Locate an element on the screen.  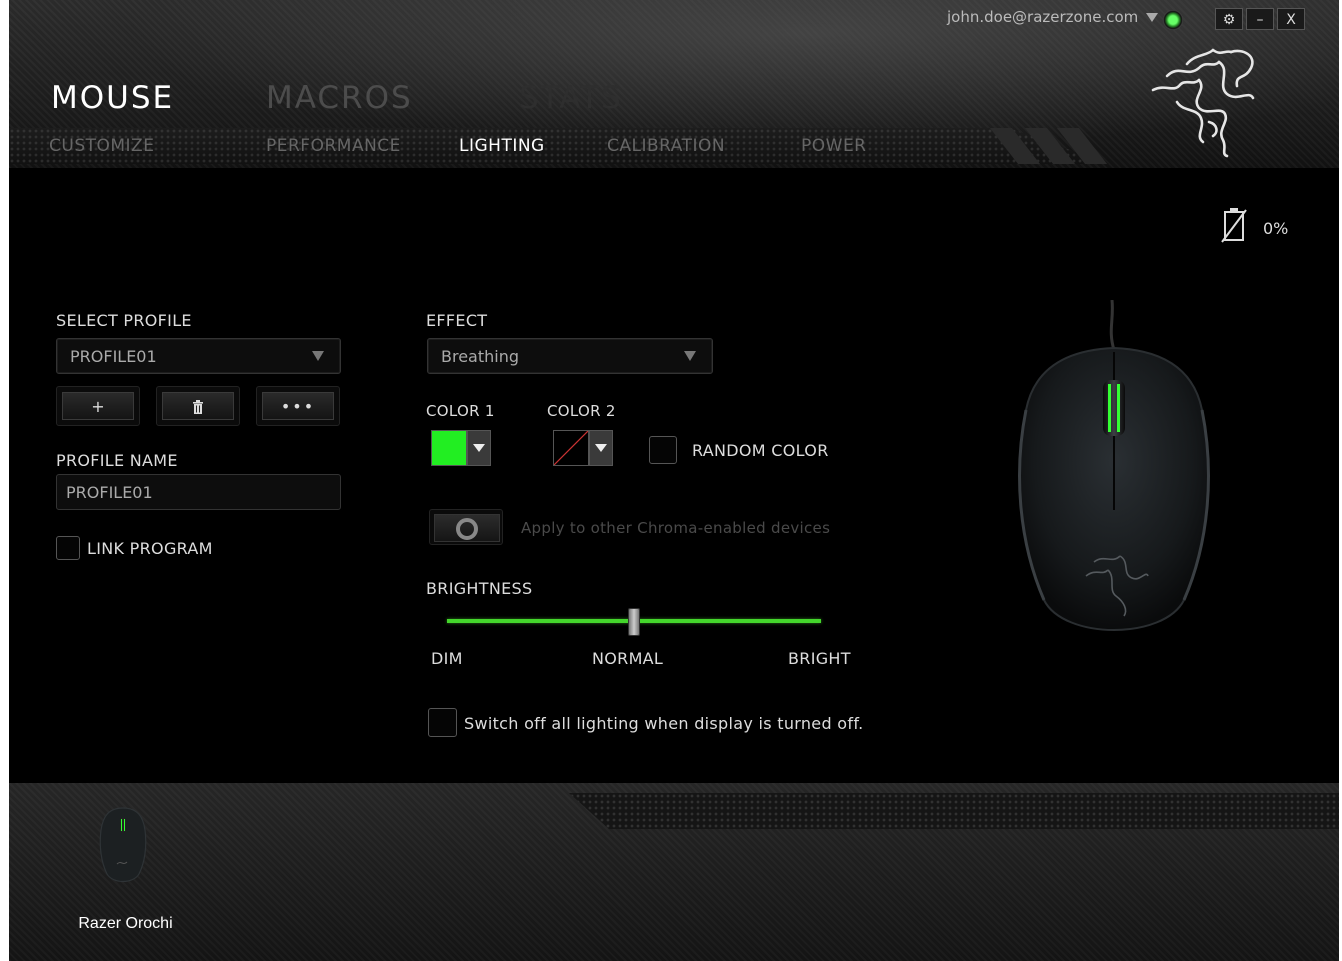
mouse-image is located at coordinates (1114, 465).